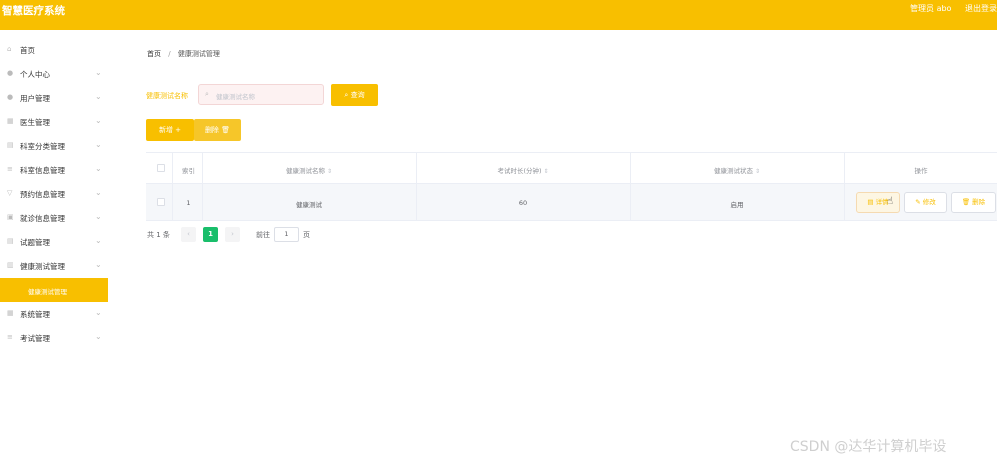  I want to click on sidebar-item-label: 健康测试管理, so click(47, 292).